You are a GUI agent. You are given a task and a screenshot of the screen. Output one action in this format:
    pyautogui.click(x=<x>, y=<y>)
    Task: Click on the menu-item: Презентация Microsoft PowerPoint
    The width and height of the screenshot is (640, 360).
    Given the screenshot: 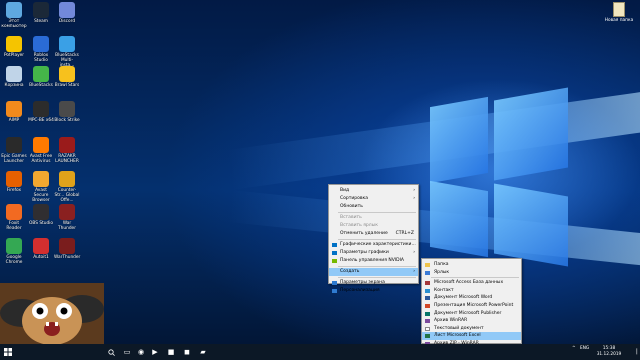 What is the action you would take?
    pyautogui.click(x=471, y=306)
    